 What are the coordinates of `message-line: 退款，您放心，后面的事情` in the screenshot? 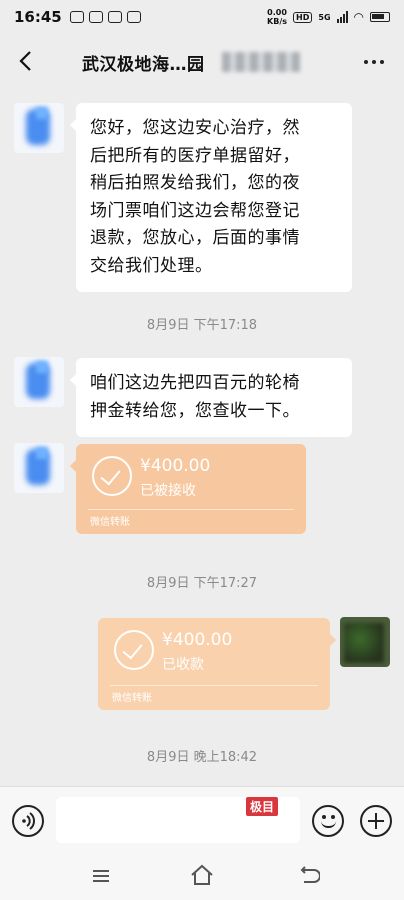 It's located at (195, 238).